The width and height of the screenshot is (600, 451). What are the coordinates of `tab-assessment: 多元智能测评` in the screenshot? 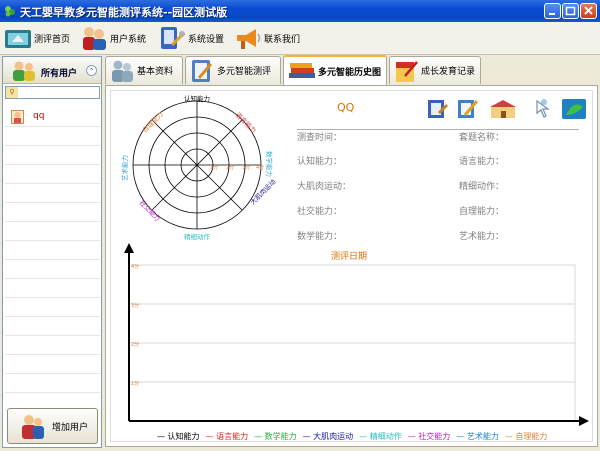 It's located at (233, 70).